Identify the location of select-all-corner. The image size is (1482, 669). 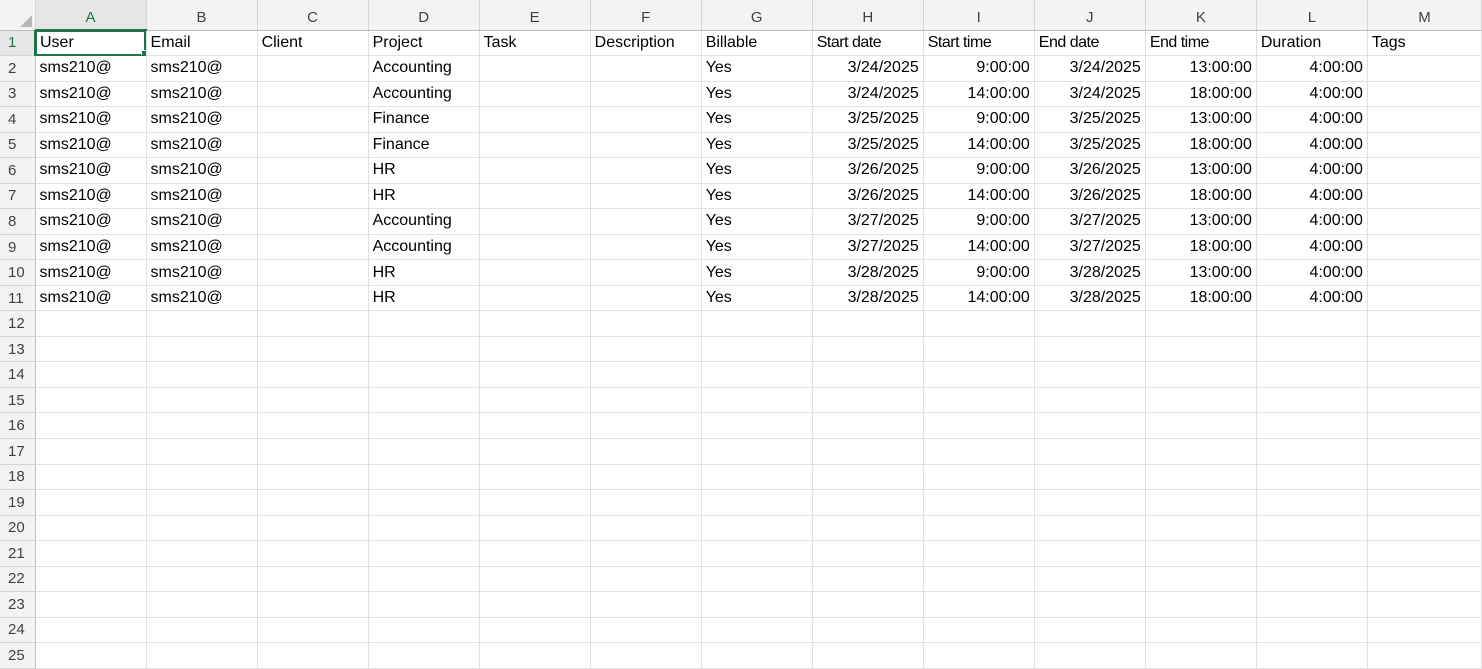
(18, 15).